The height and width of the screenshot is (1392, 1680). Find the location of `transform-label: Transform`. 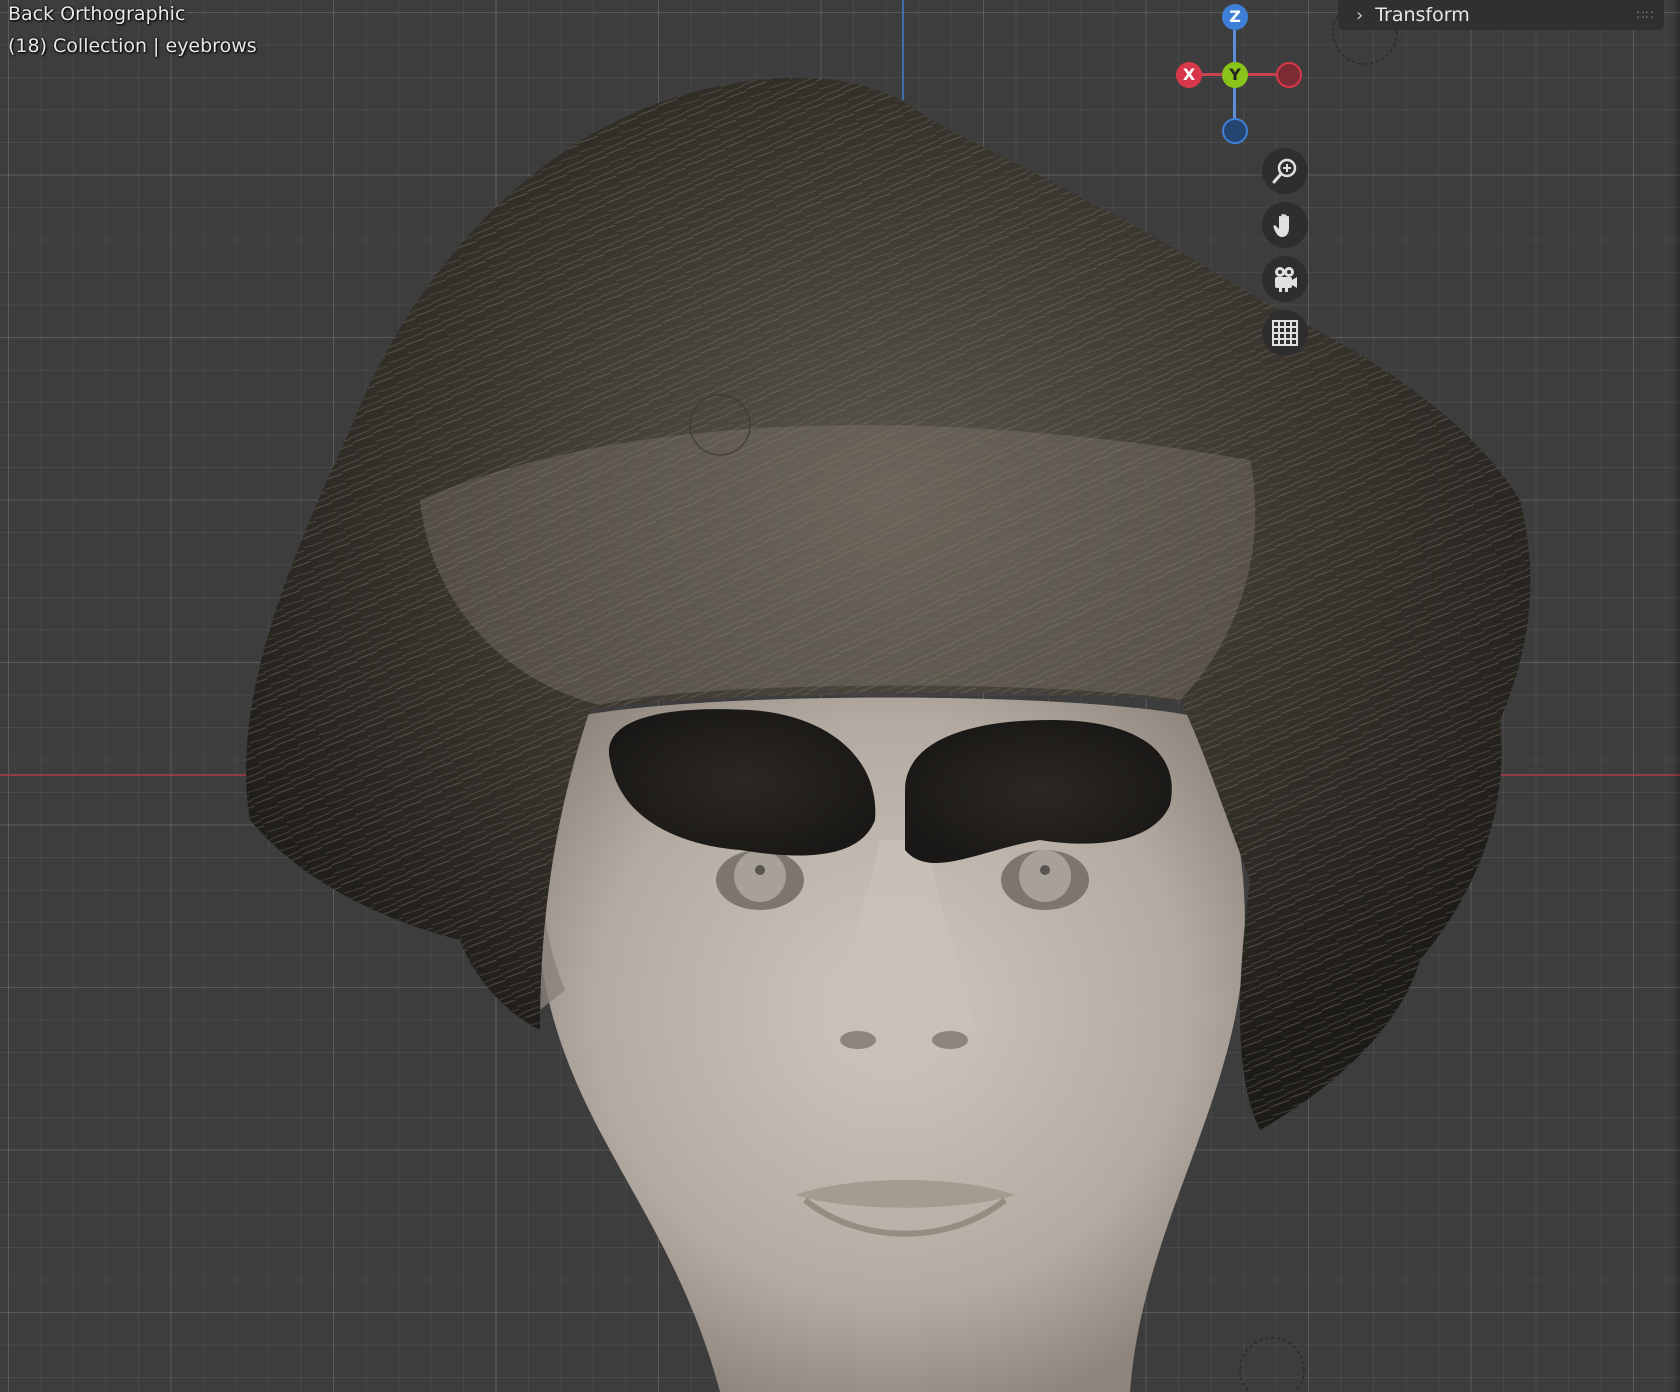

transform-label: Transform is located at coordinates (1422, 15).